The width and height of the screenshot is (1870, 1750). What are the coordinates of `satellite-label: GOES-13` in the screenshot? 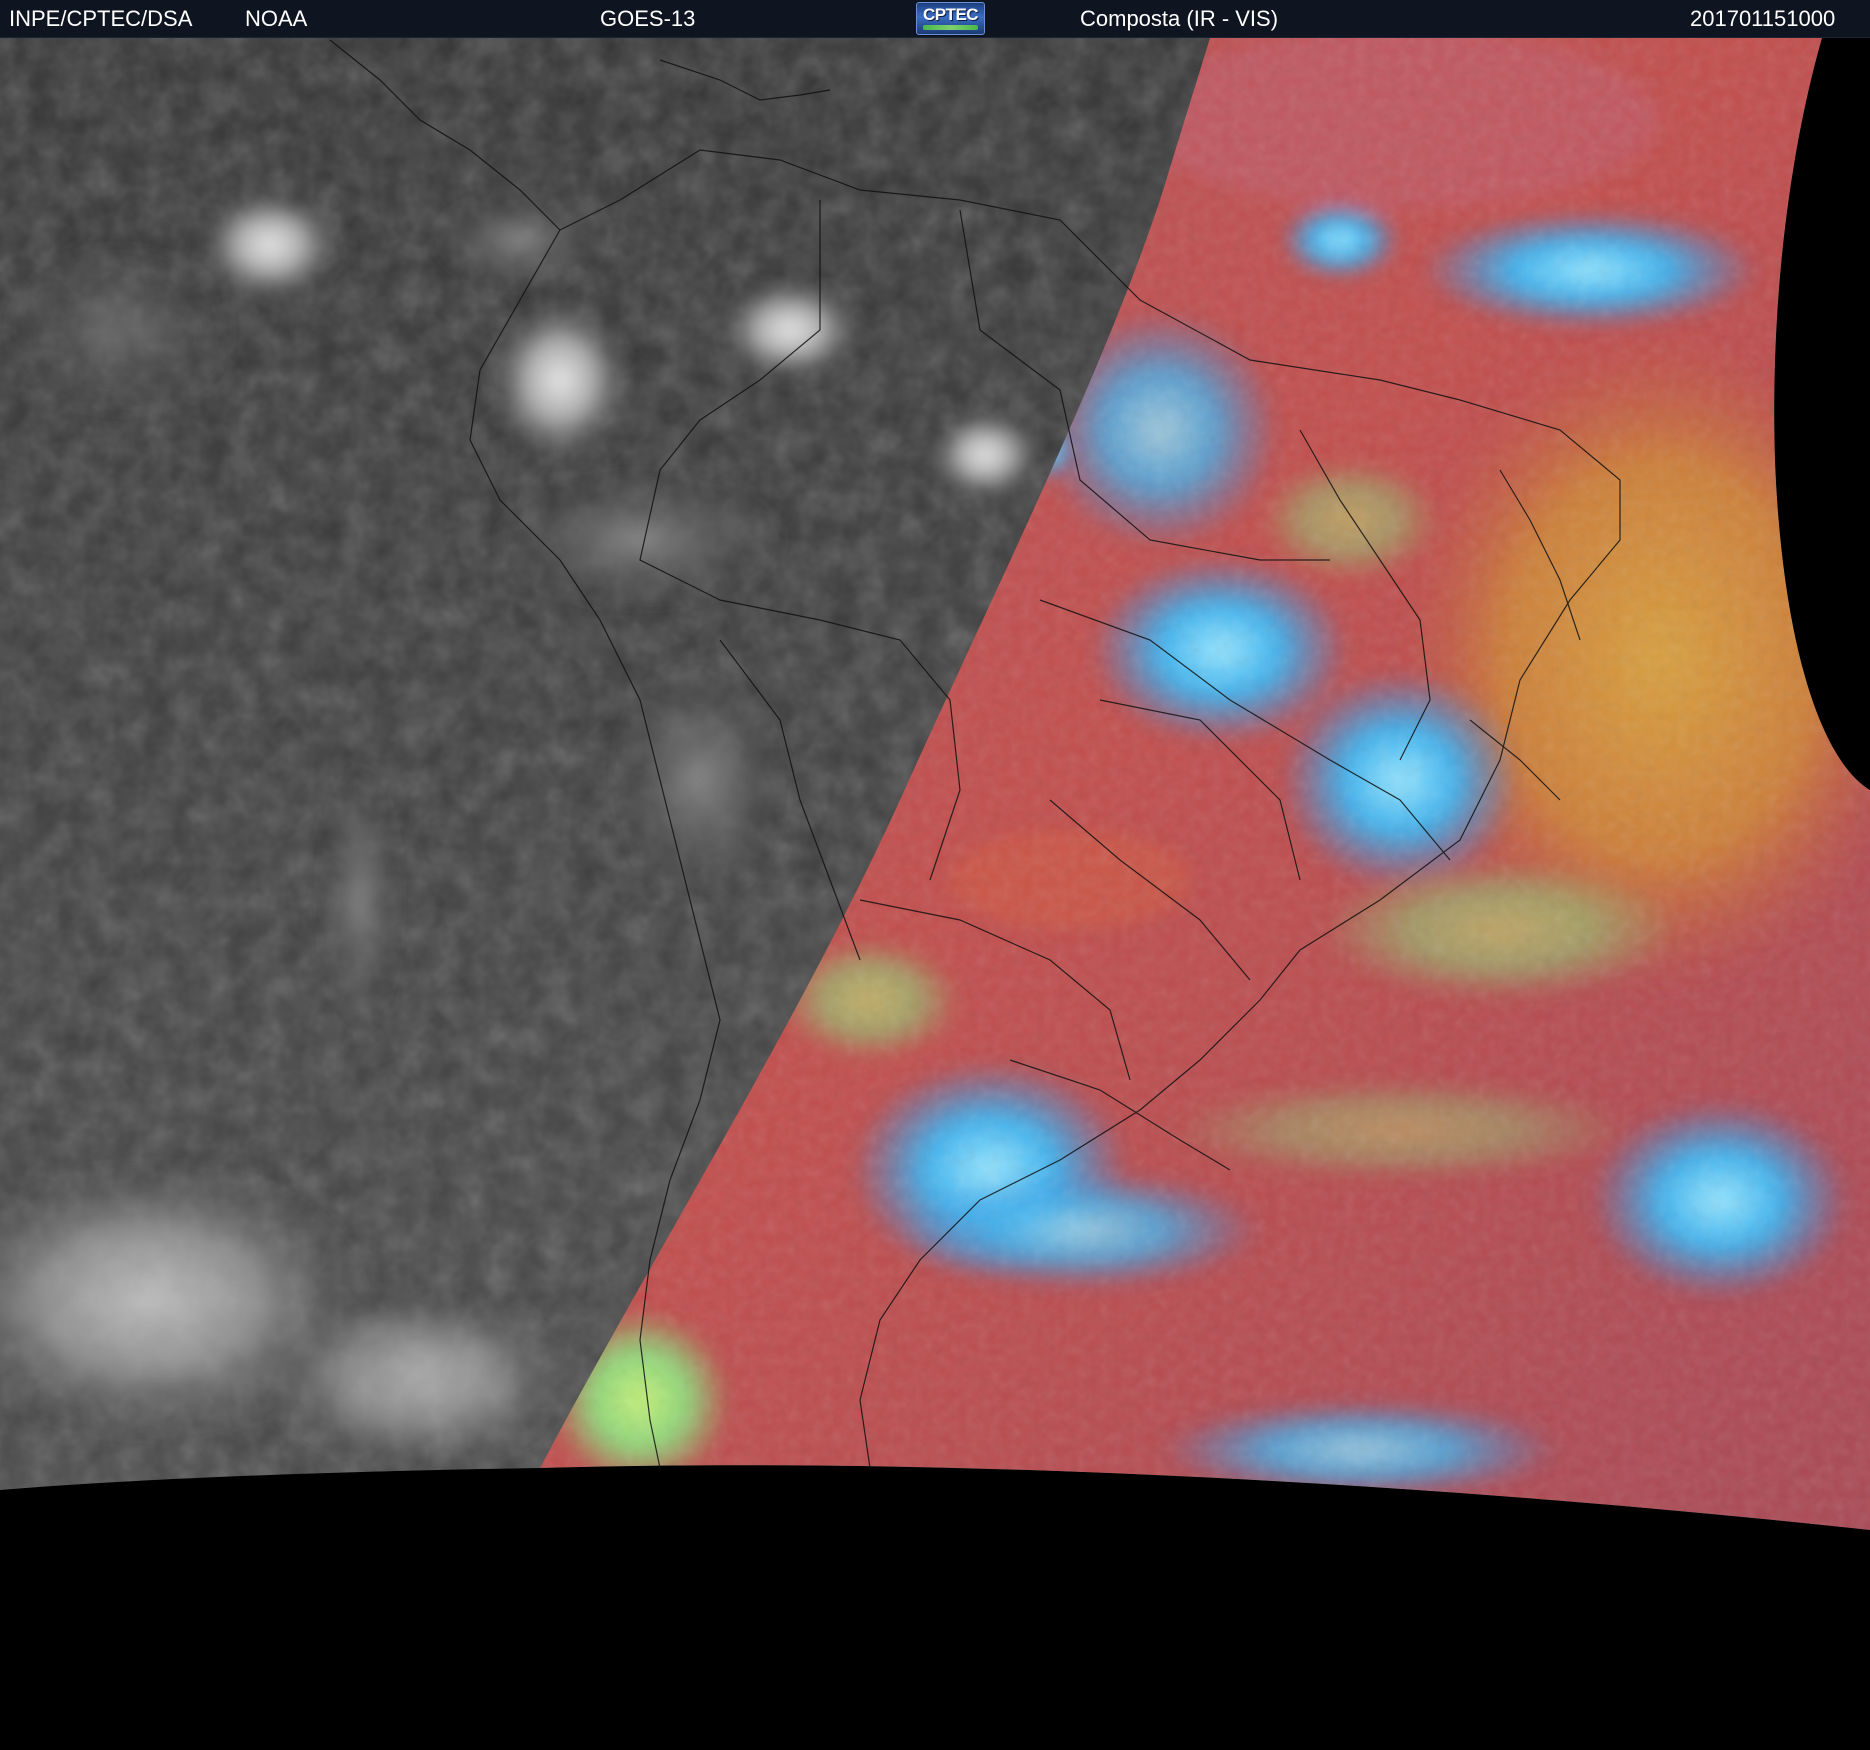 It's located at (648, 18).